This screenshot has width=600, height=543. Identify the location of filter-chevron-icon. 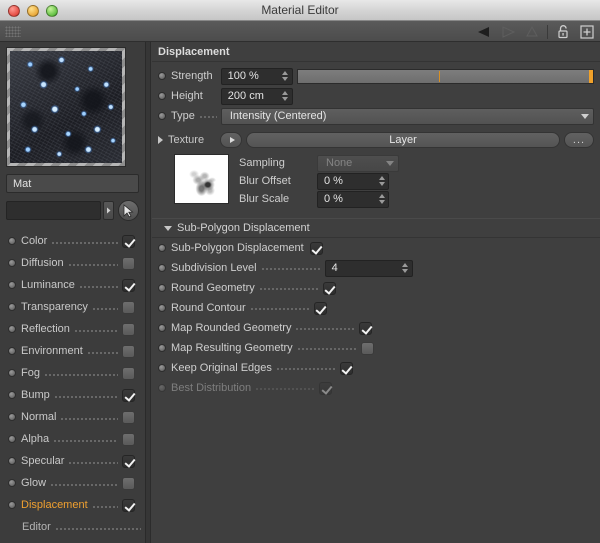
(108, 210).